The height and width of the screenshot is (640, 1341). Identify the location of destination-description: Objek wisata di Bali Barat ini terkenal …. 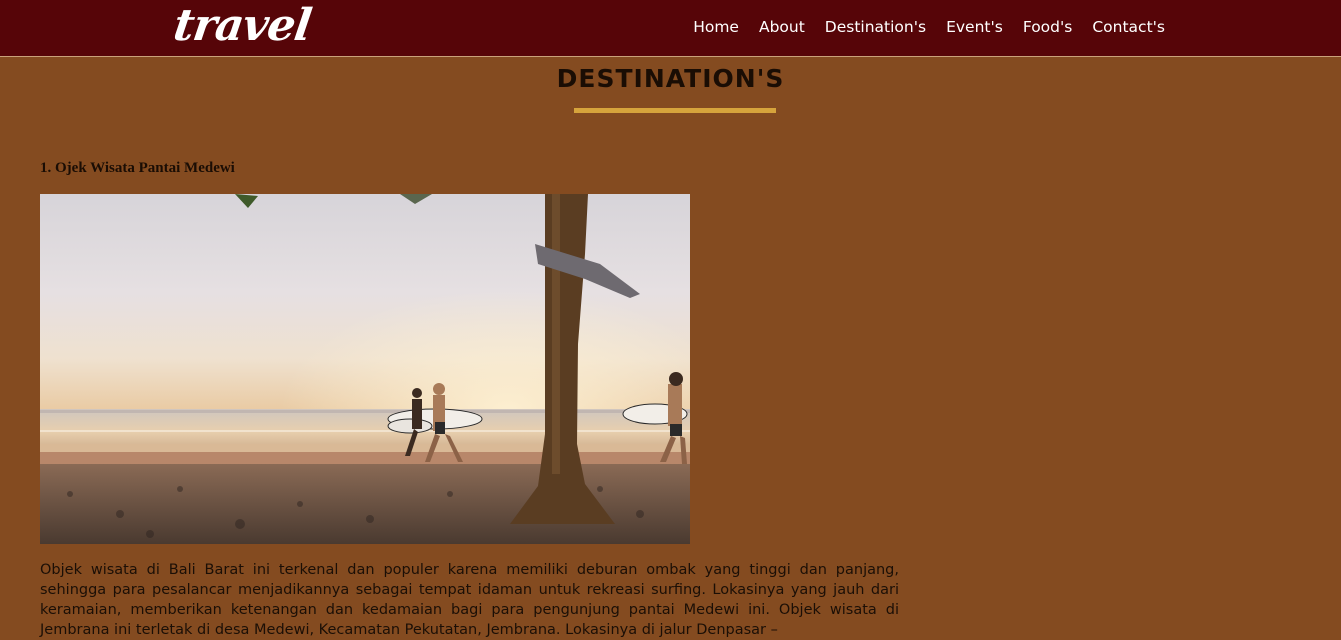
(469, 600).